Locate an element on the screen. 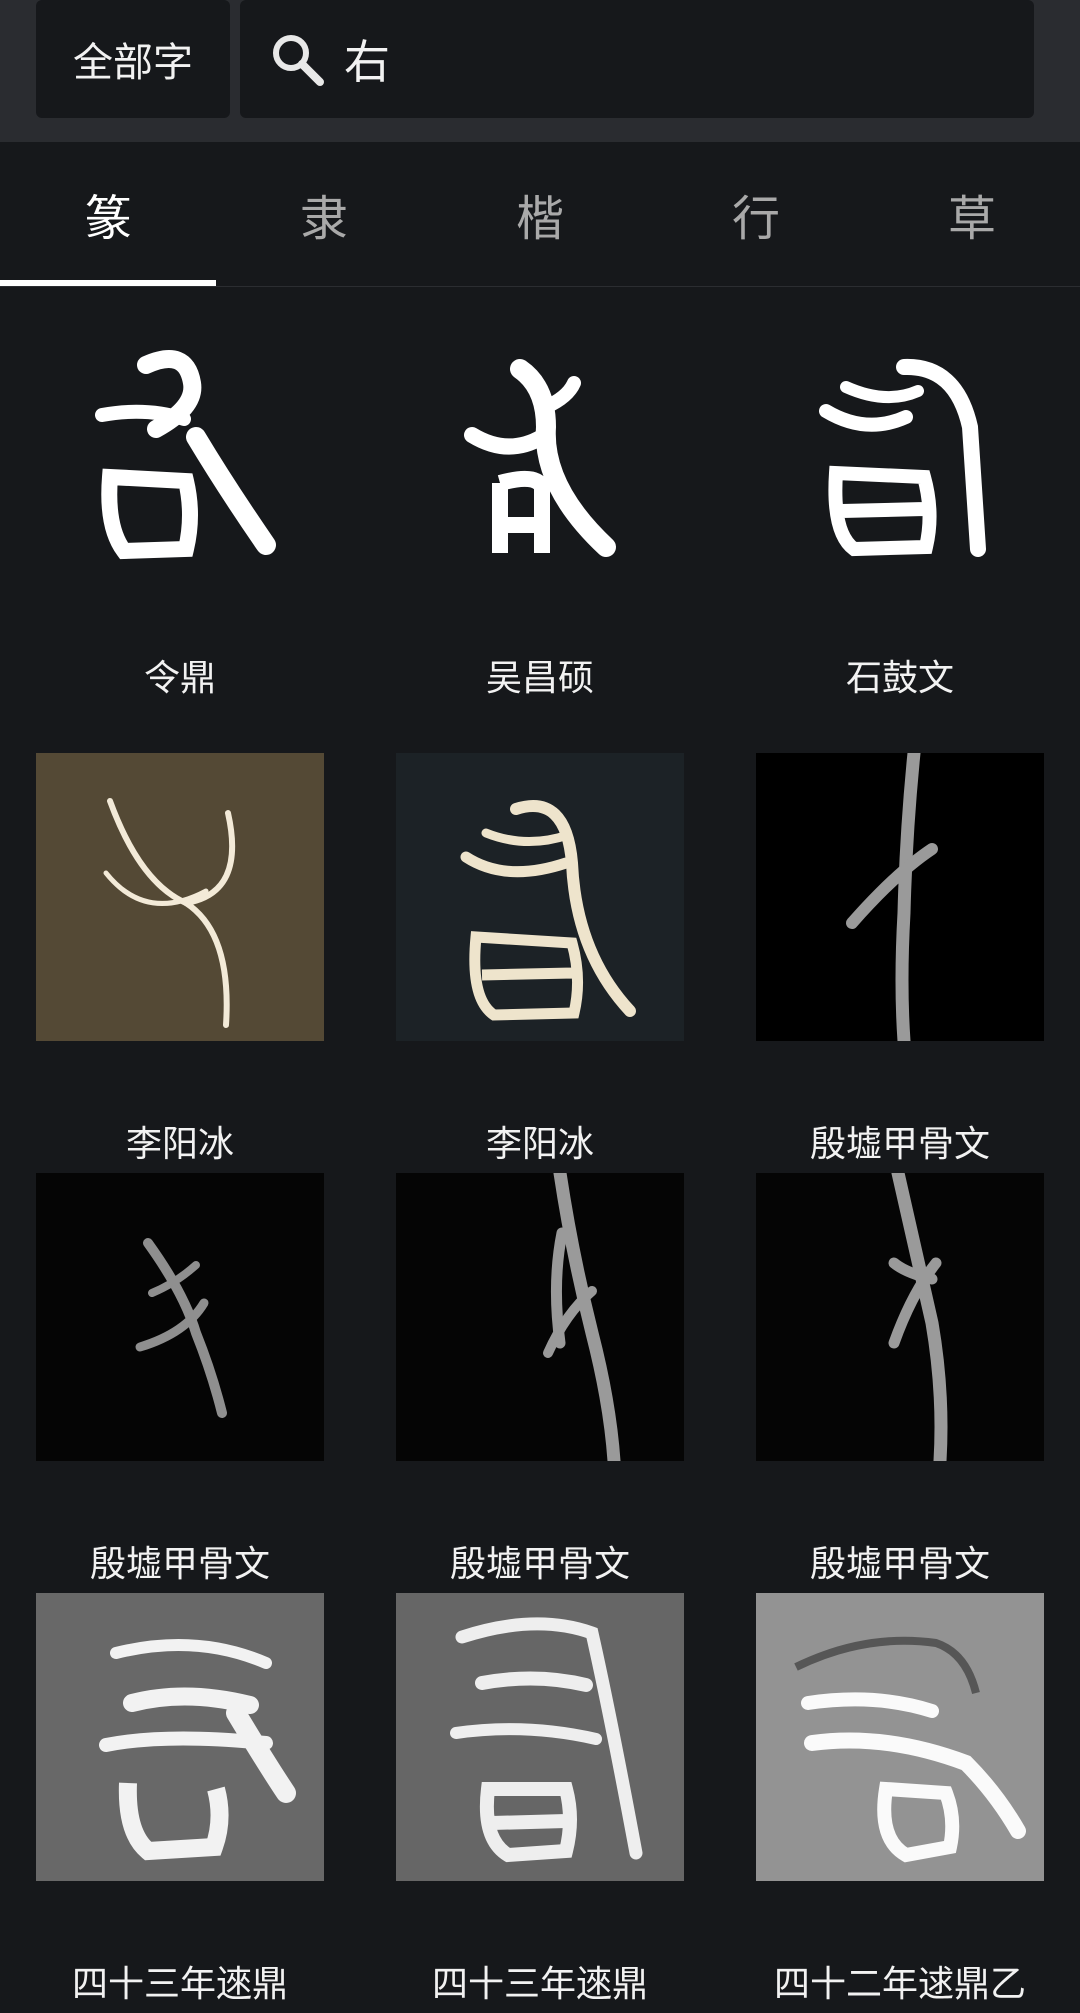 The image size is (1080, 2013). script-style-tabs: 篆 隶 楷 行 草 is located at coordinates (540, 214).